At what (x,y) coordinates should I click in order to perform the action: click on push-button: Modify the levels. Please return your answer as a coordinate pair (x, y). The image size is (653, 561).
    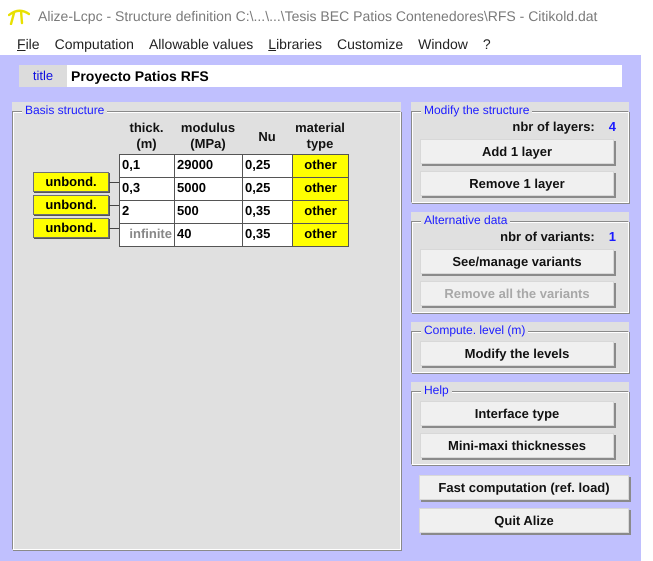
    Looking at the image, I should click on (517, 353).